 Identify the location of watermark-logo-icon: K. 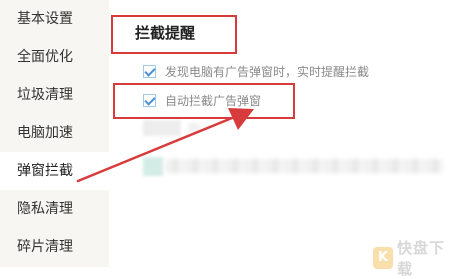
(383, 258).